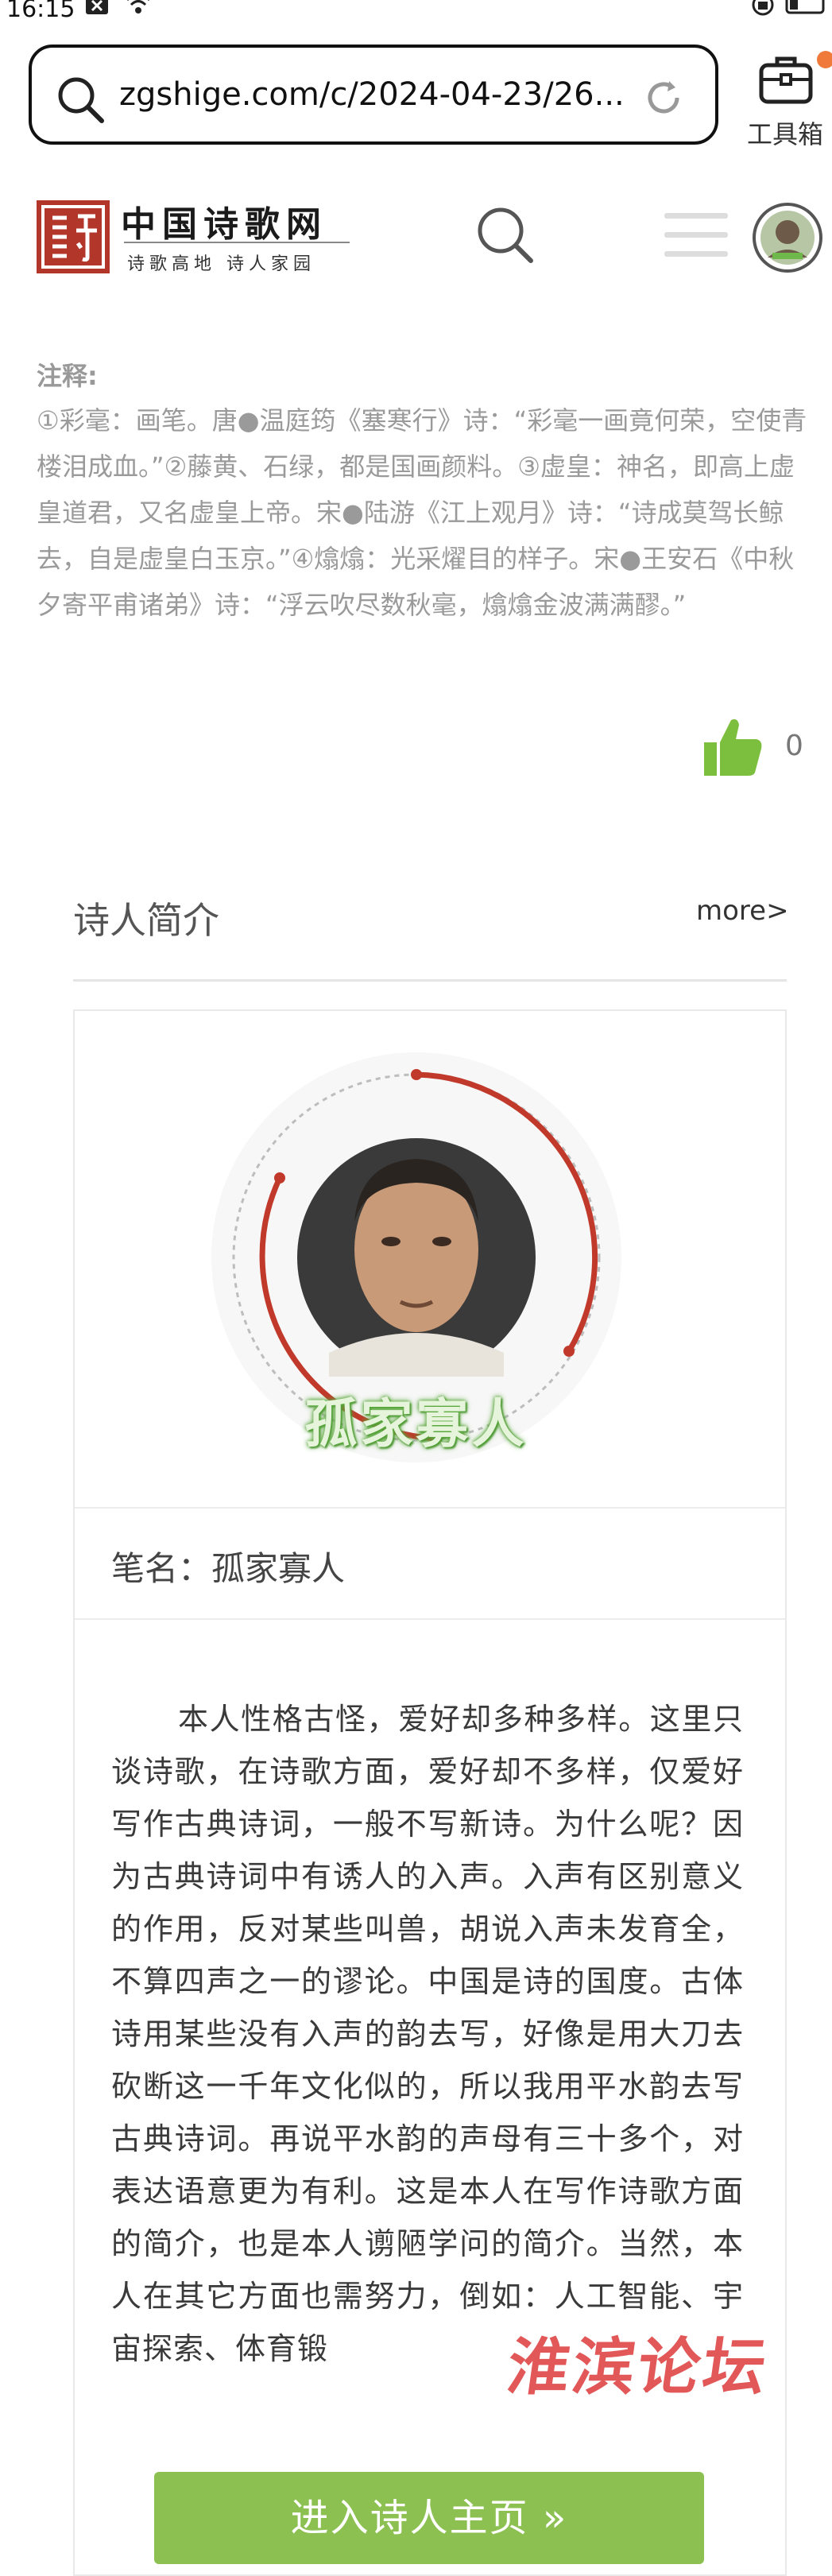  Describe the element at coordinates (785, 132) in the screenshot. I see `toolbox-label: 工具箱` at that location.